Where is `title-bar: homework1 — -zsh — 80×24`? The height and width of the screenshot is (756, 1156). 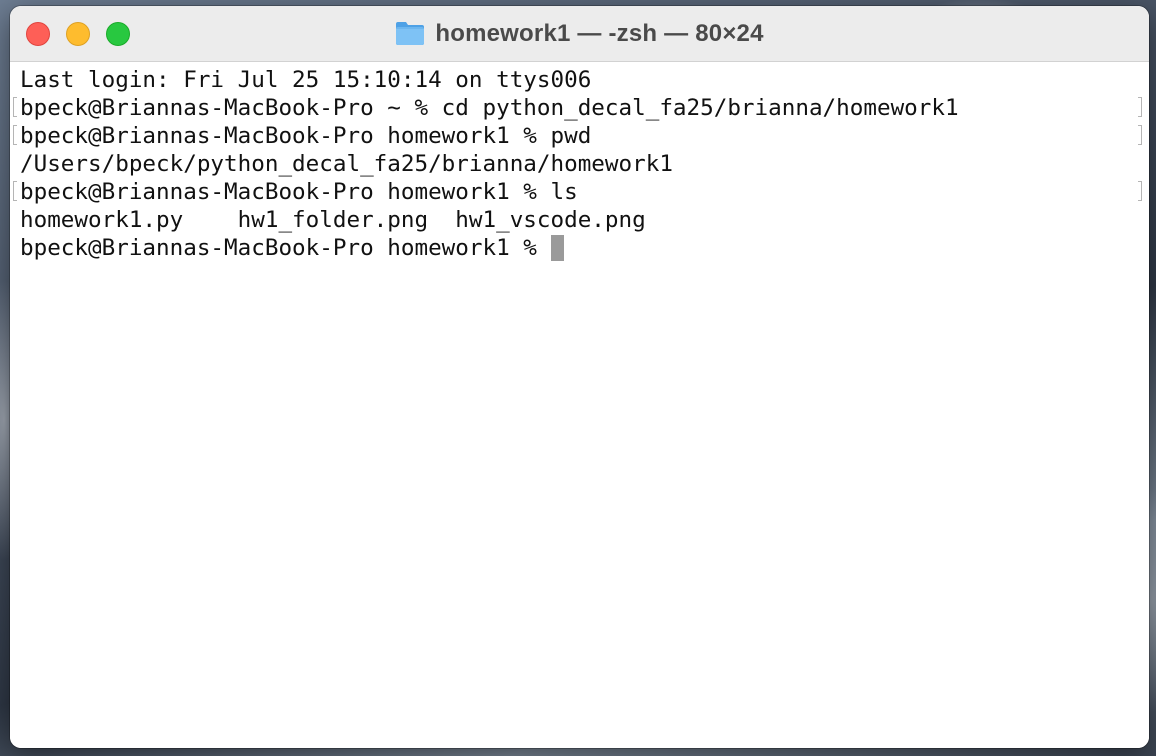
title-bar: homework1 — -zsh — 80×24 is located at coordinates (579, 34).